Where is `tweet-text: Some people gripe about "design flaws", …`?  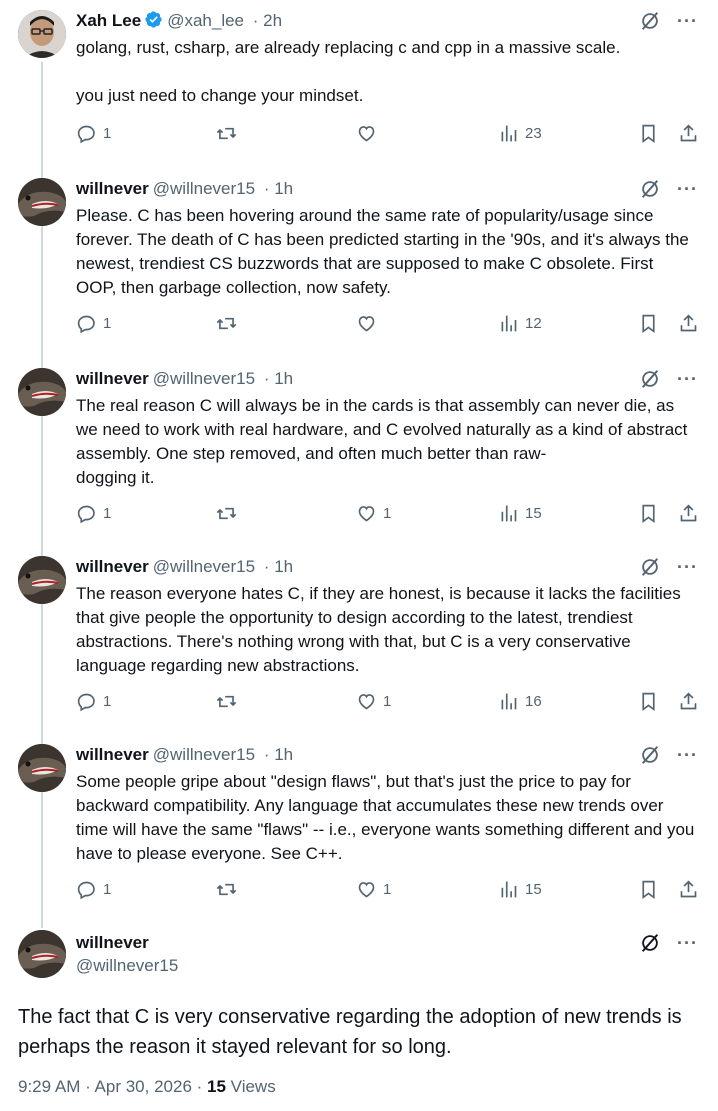 tweet-text: Some people gripe about "design flaws", … is located at coordinates (385, 817).